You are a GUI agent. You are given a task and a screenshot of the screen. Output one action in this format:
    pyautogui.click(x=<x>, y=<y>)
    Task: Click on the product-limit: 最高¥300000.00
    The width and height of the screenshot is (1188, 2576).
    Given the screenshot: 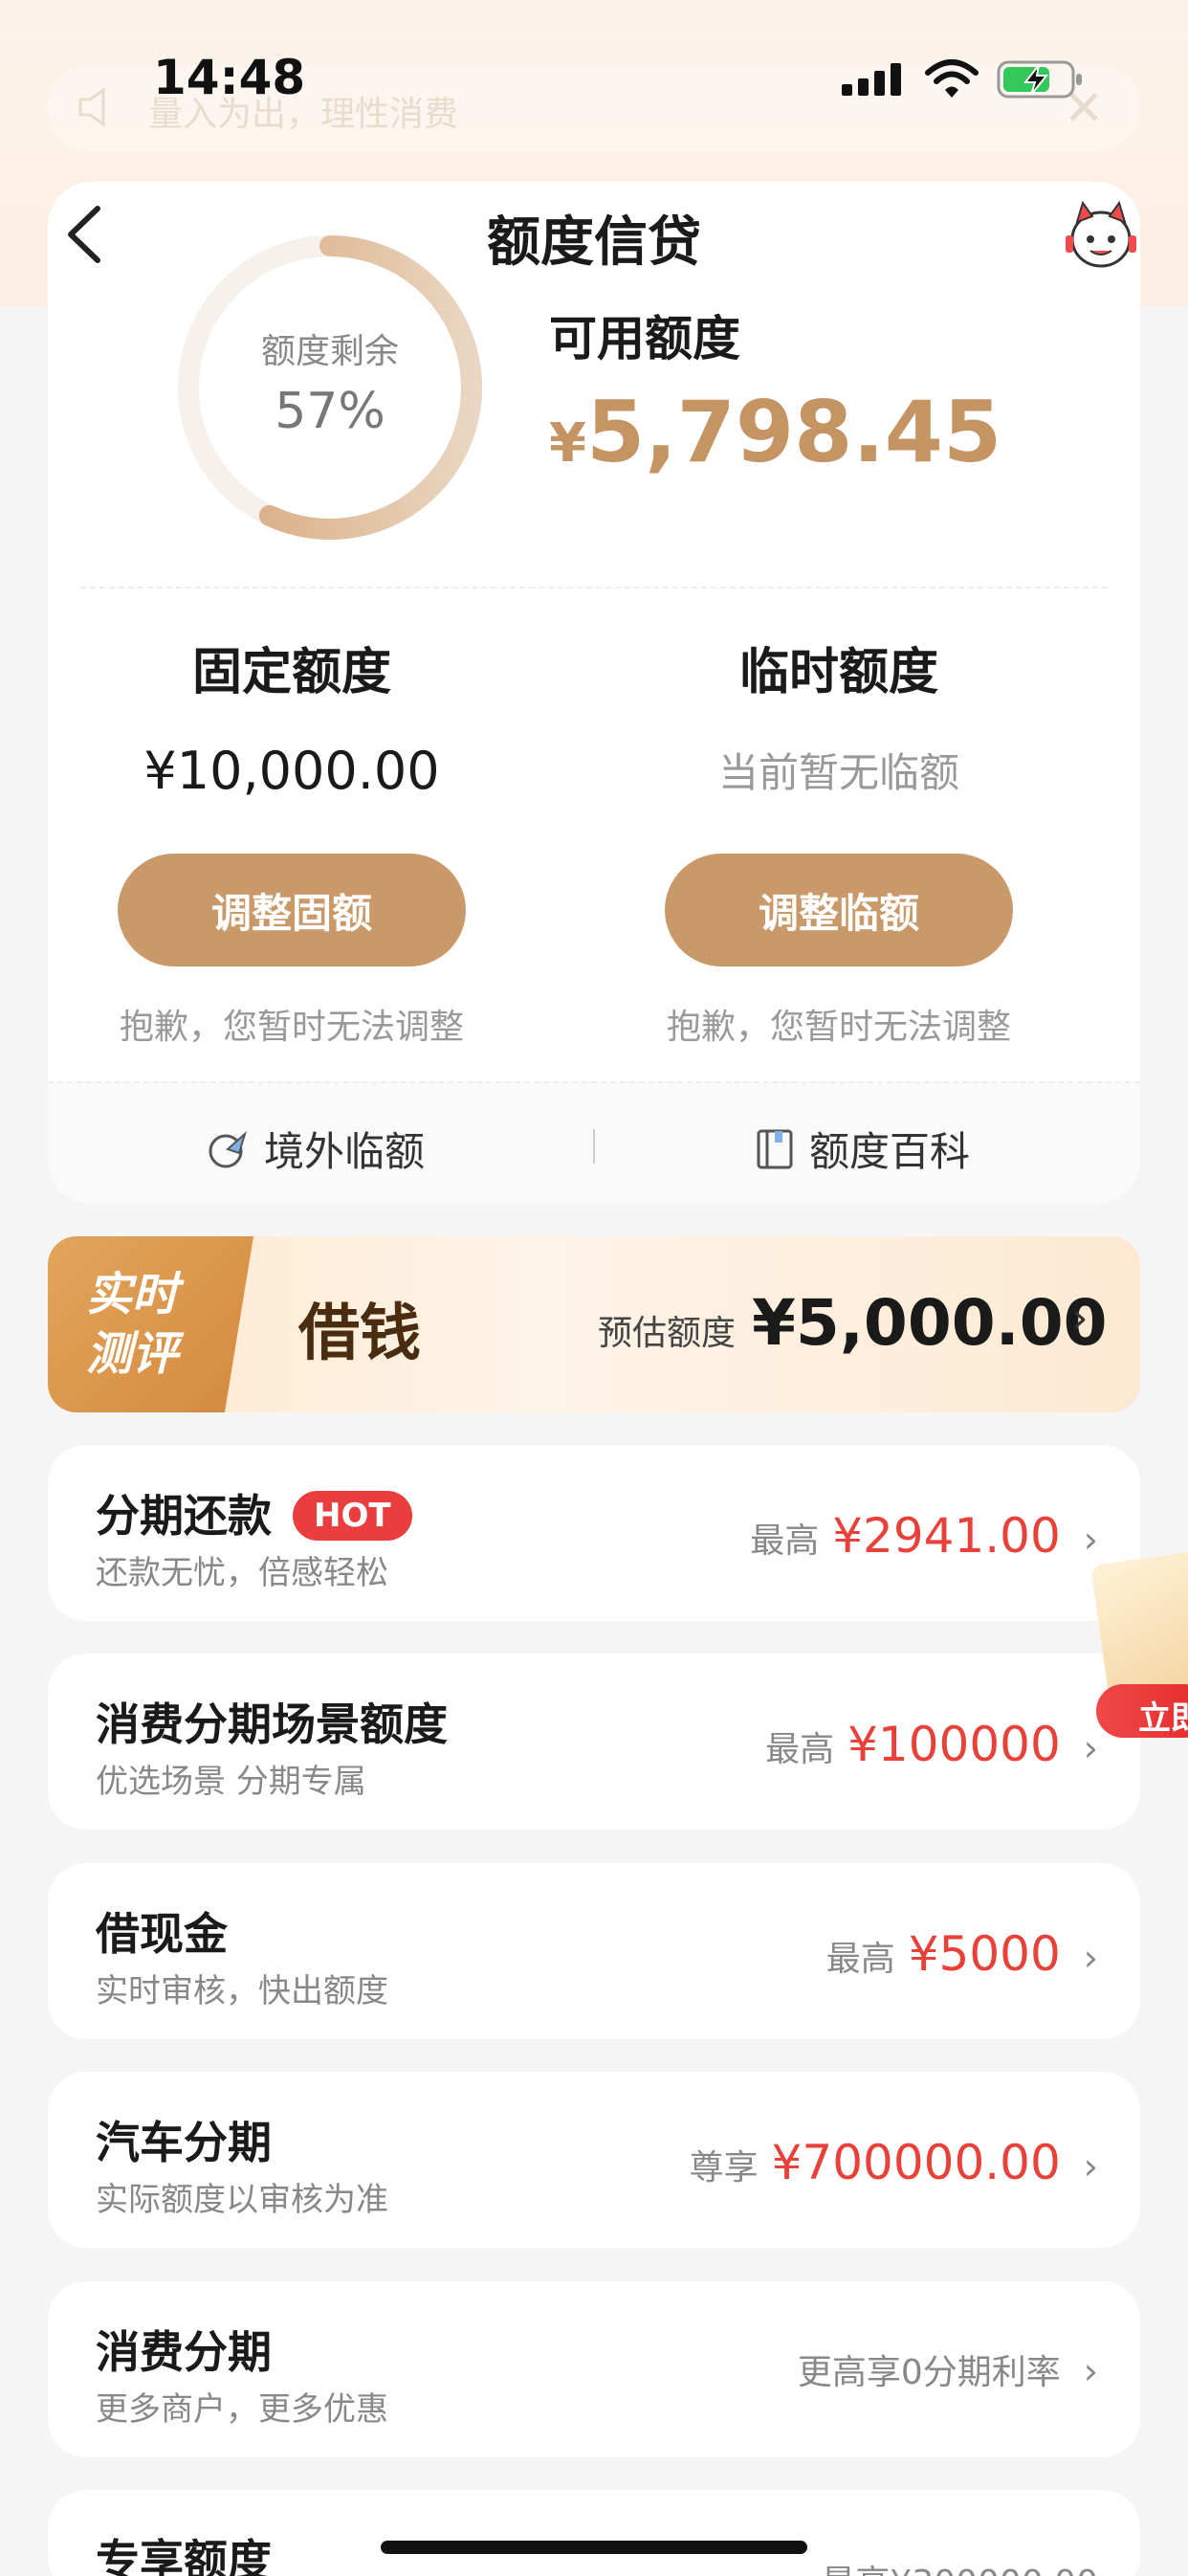 What is the action you would take?
    pyautogui.click(x=959, y=2565)
    